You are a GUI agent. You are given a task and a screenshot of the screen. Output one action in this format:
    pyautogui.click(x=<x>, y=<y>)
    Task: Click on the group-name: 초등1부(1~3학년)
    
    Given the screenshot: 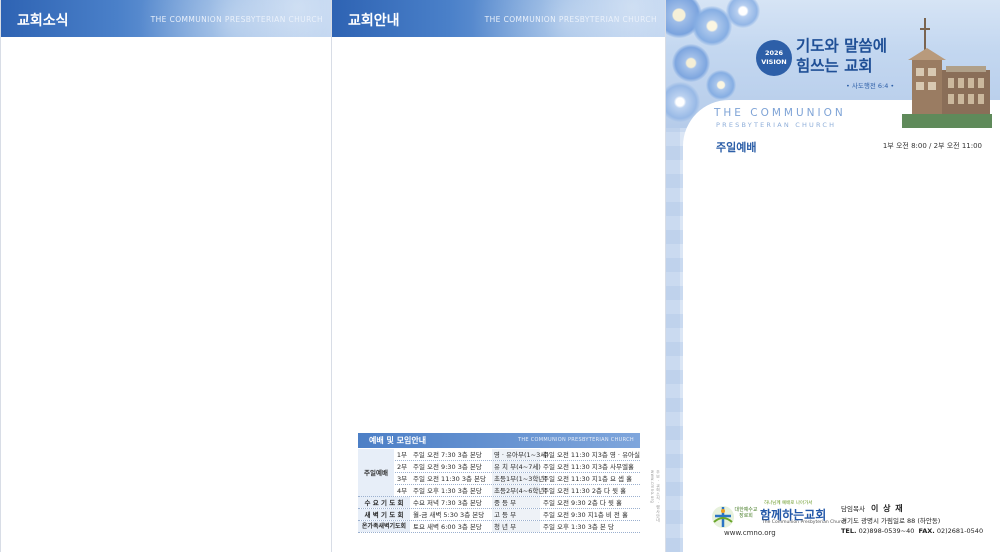 What is the action you would take?
    pyautogui.click(x=519, y=478)
    